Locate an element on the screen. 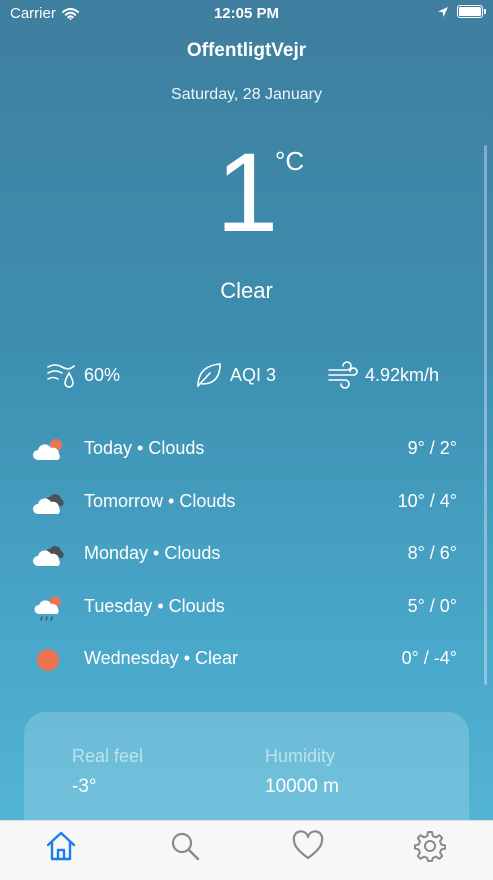  current-condition: Clear is located at coordinates (246, 290).